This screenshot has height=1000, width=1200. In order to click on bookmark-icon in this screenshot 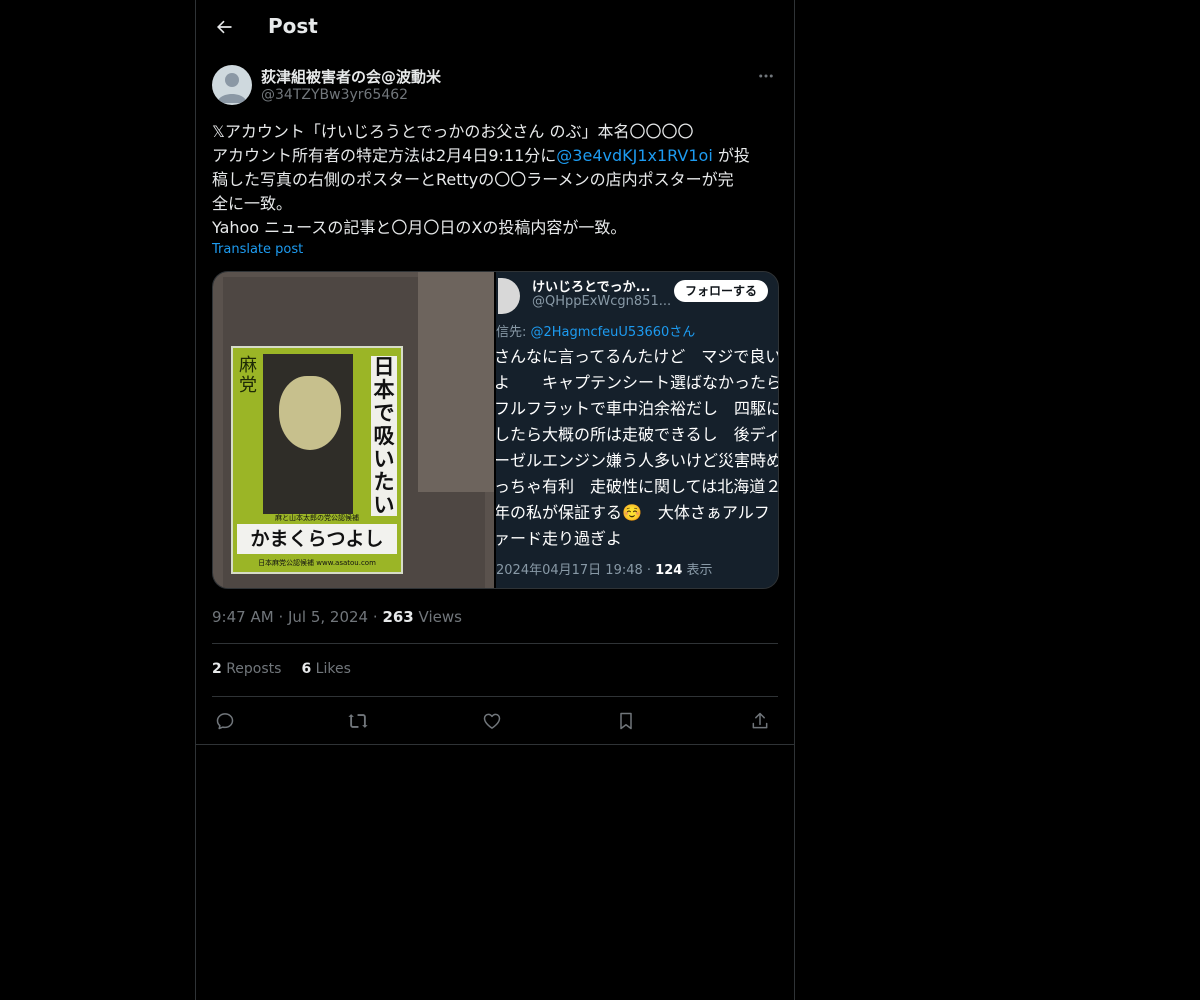, I will do `click(626, 721)`.